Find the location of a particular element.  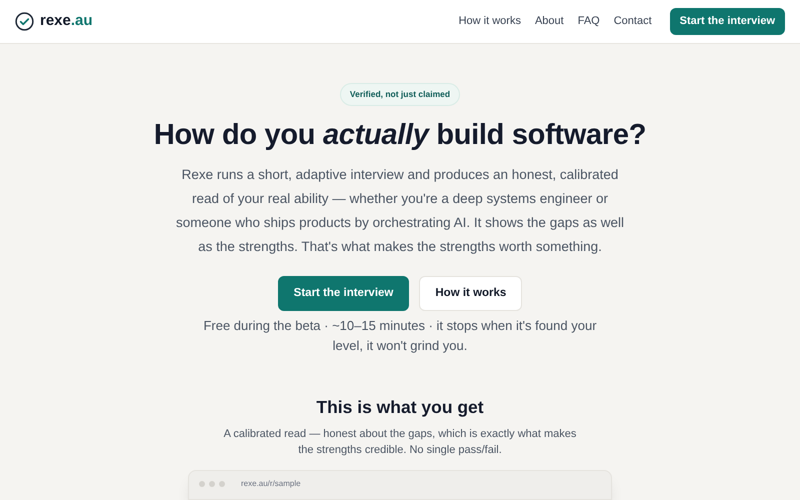

hero-heading: How do you actually build software? is located at coordinates (400, 135).